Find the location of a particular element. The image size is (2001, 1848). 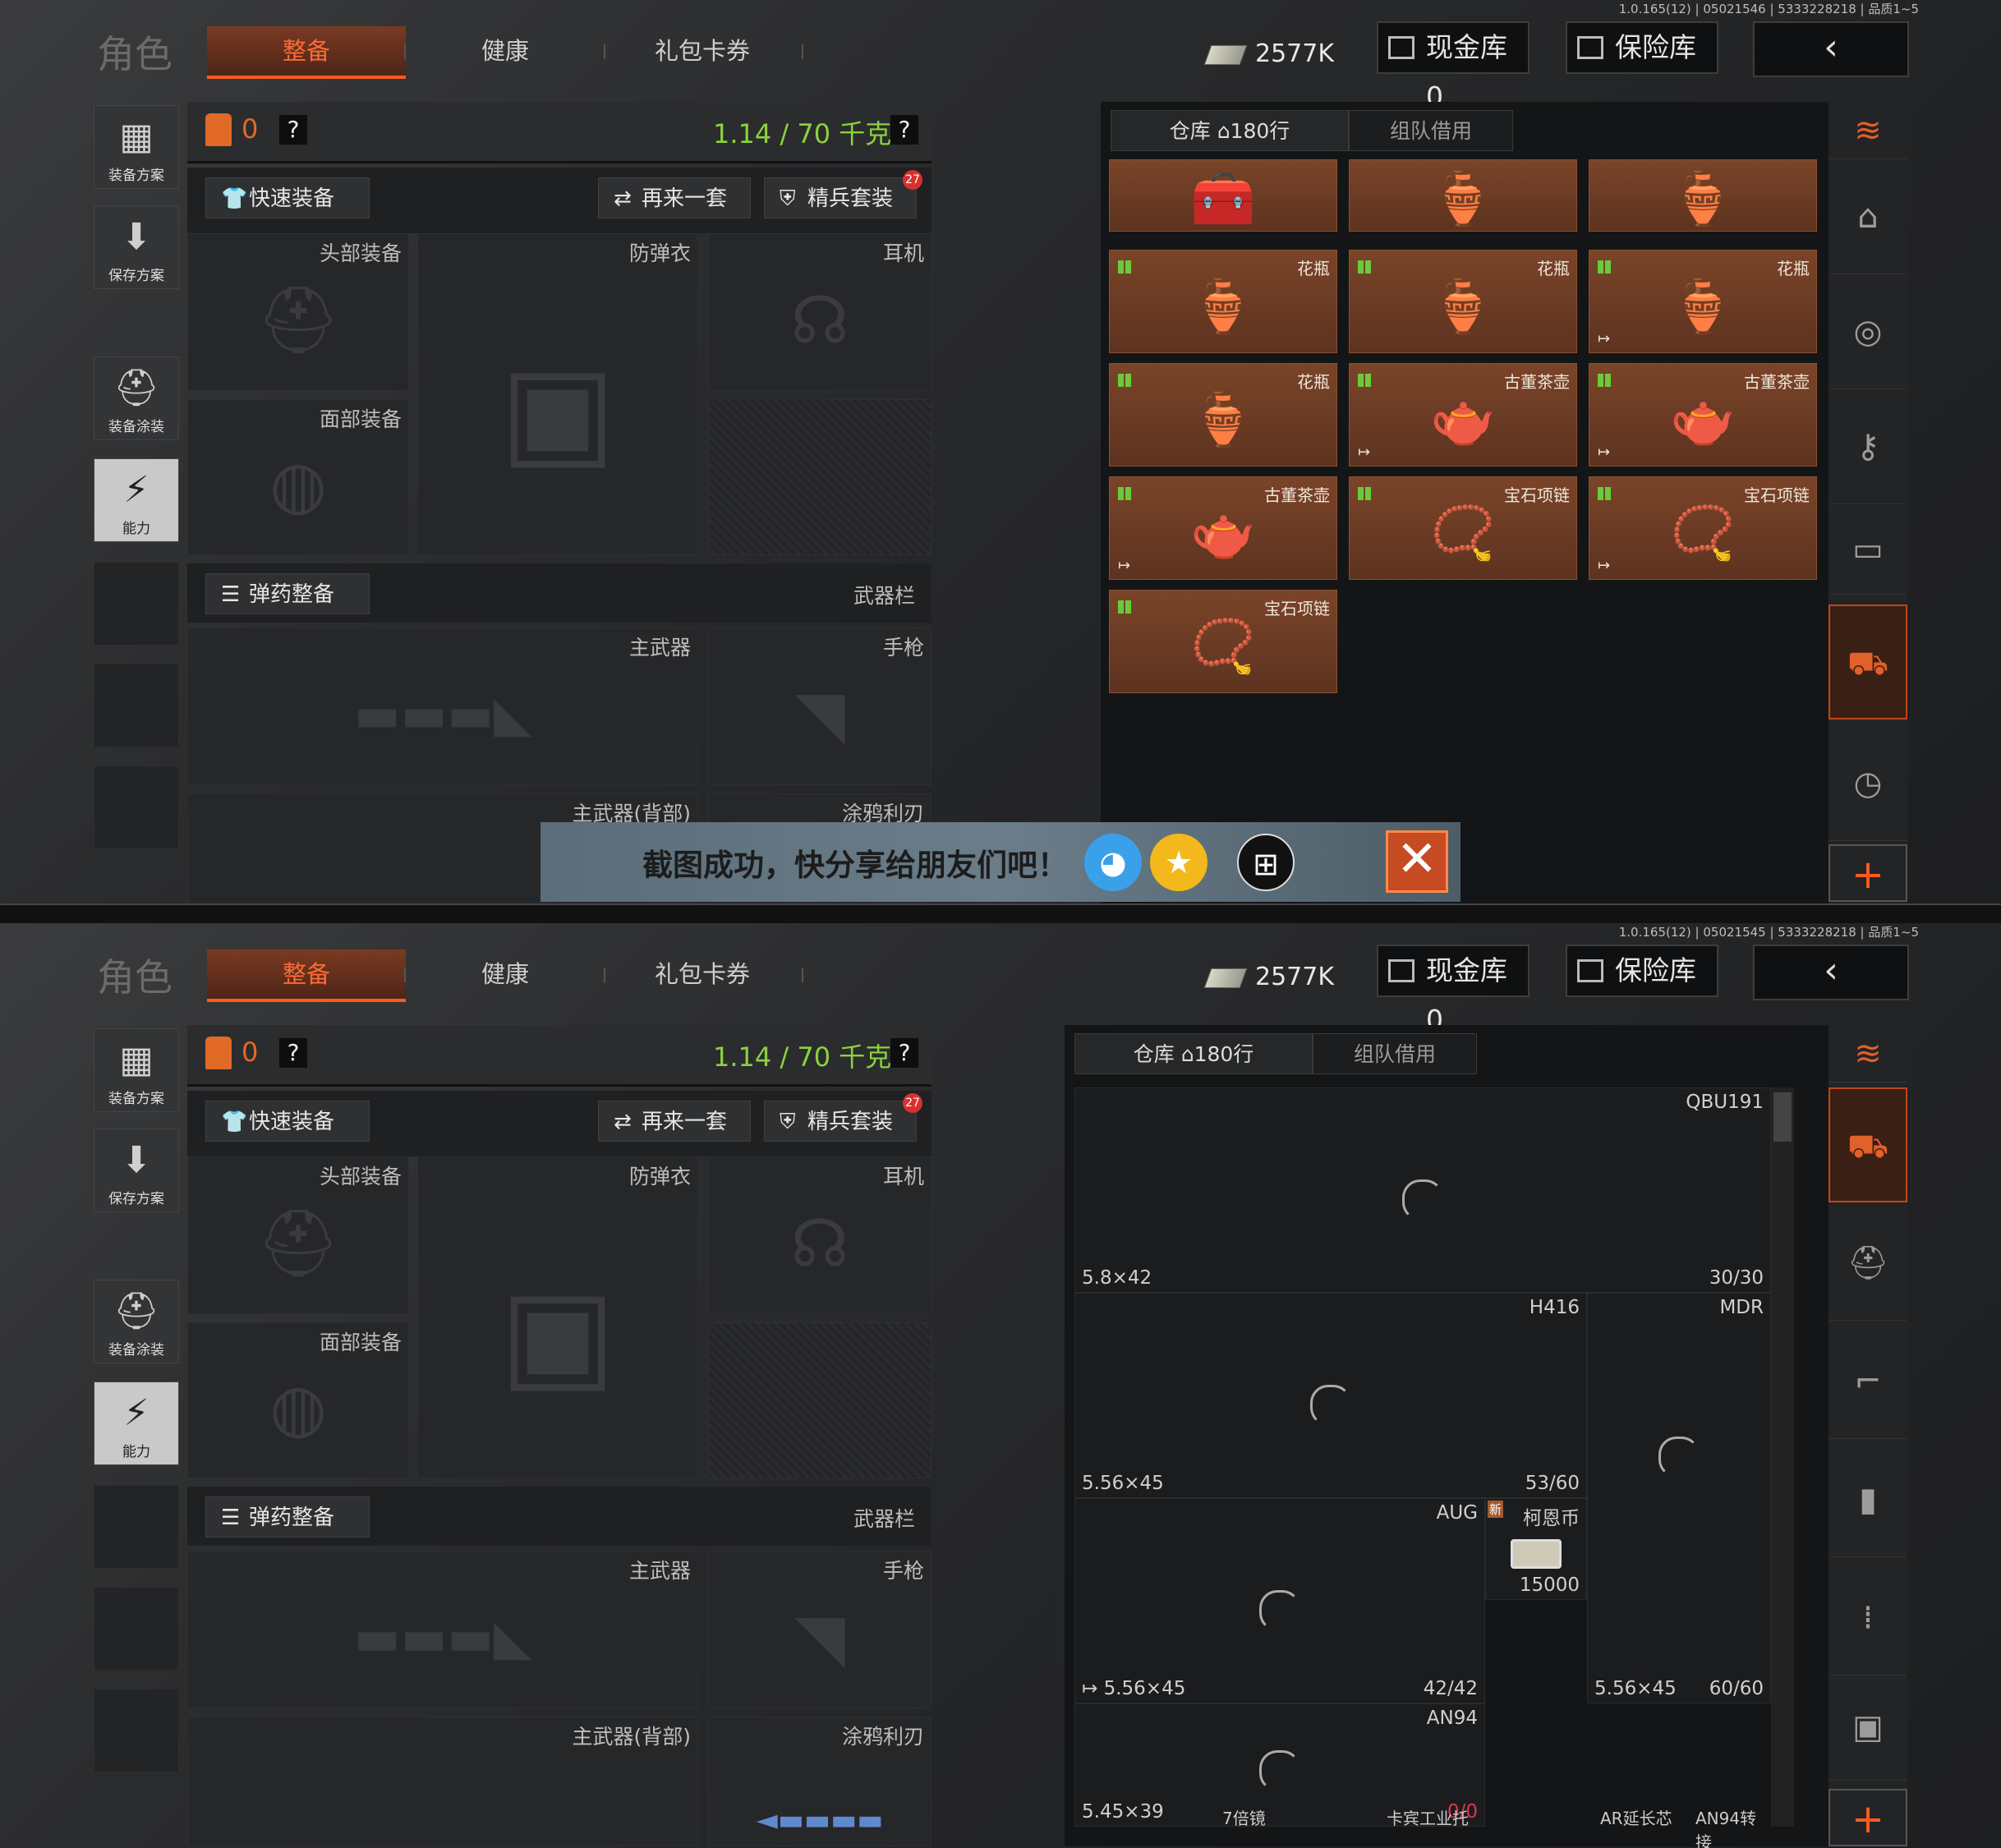

cash-icon: ▭ is located at coordinates (1868, 549).